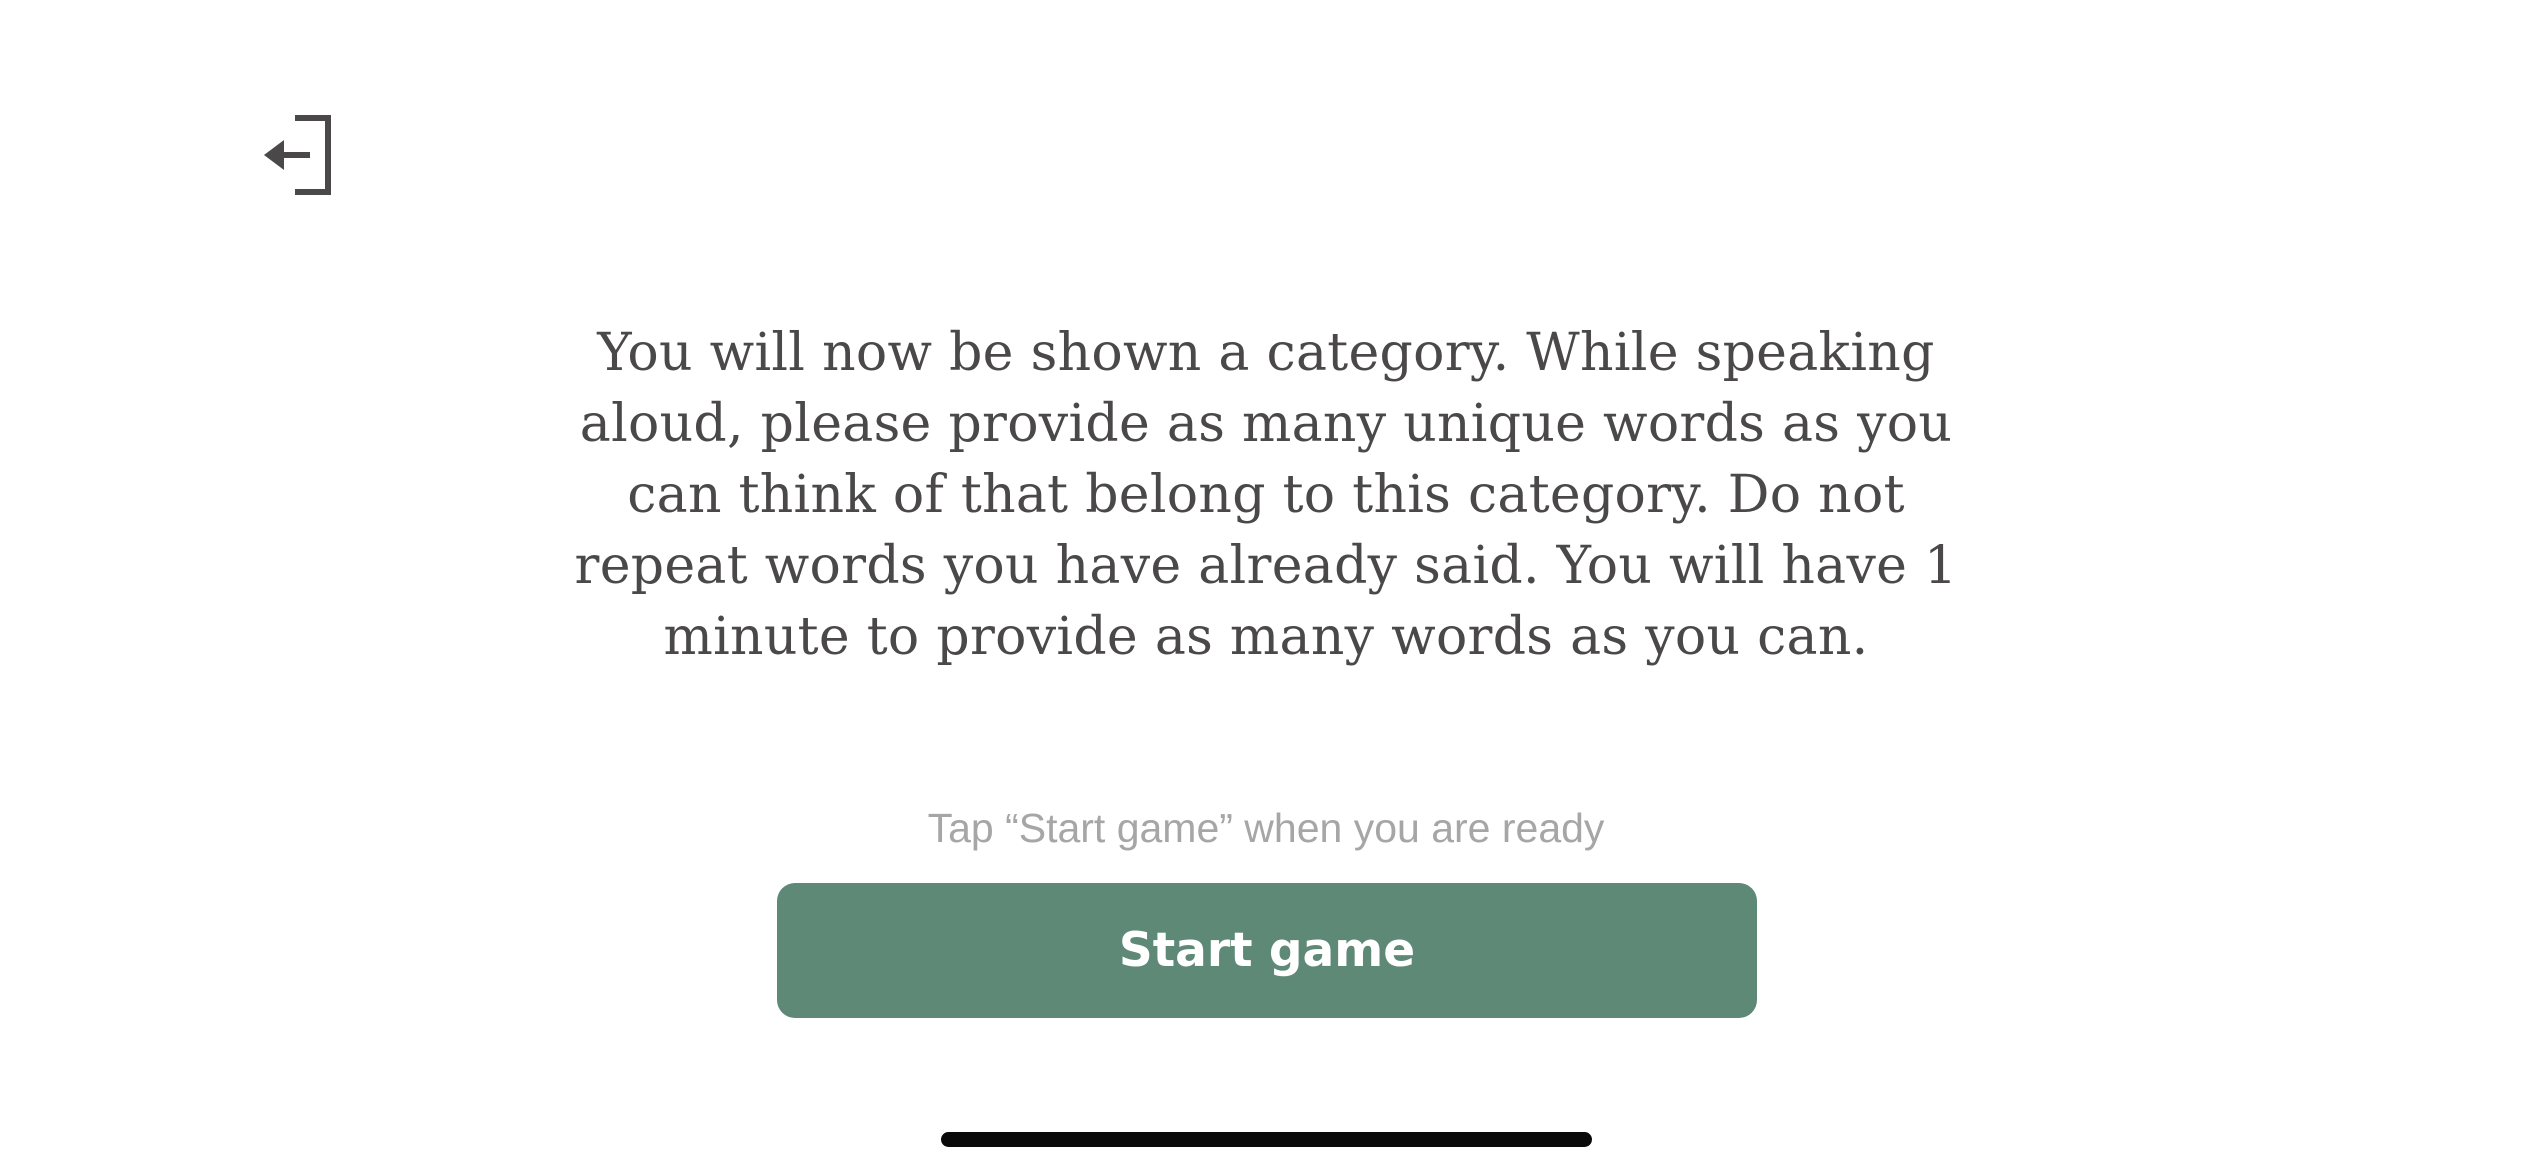 This screenshot has height=1170, width=2532. Describe the element at coordinates (1267, 950) in the screenshot. I see `start-game-button: Start game` at that location.